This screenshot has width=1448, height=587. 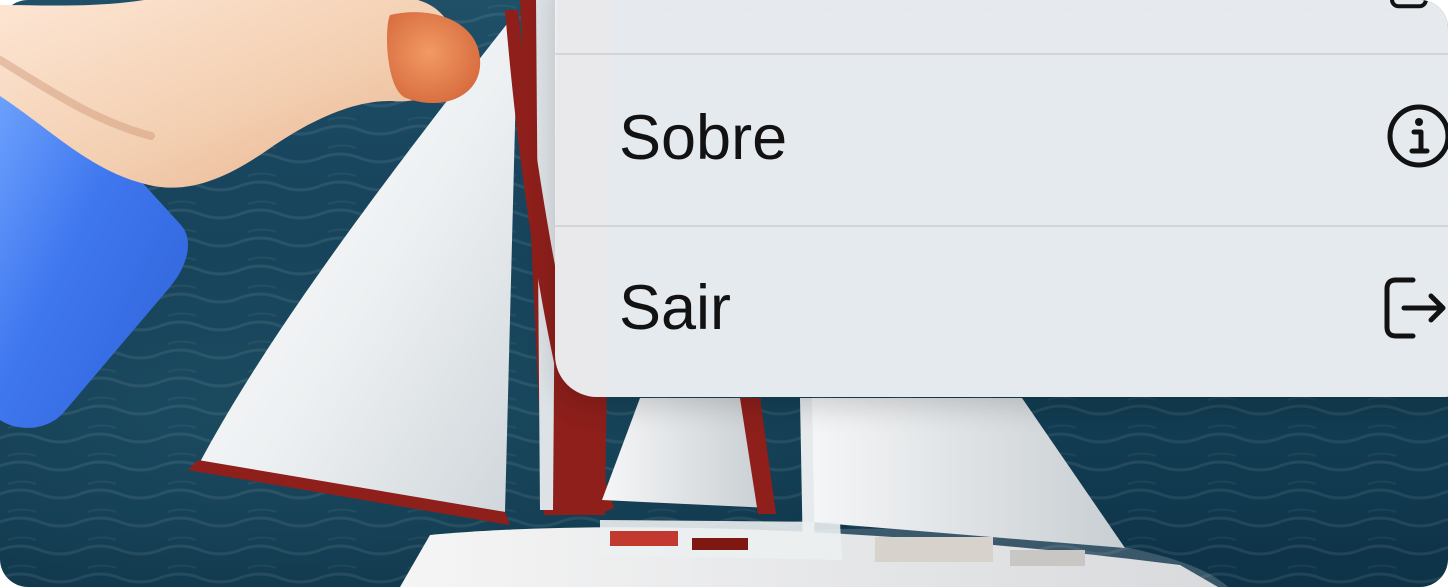 What do you see at coordinates (703, 138) in the screenshot?
I see `menu-item-label: Sobre` at bounding box center [703, 138].